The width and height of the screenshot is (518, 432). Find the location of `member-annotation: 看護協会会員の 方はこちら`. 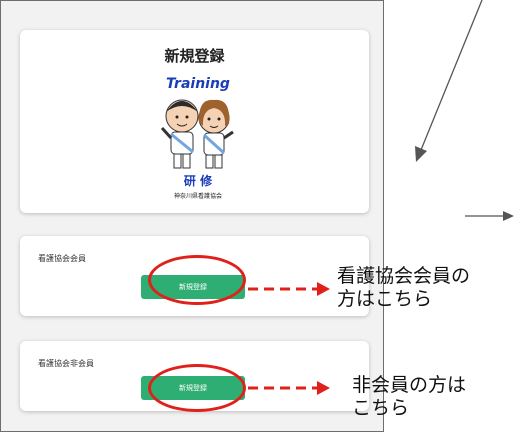

member-annotation: 看護協会会員の 方はこちら is located at coordinates (403, 288).